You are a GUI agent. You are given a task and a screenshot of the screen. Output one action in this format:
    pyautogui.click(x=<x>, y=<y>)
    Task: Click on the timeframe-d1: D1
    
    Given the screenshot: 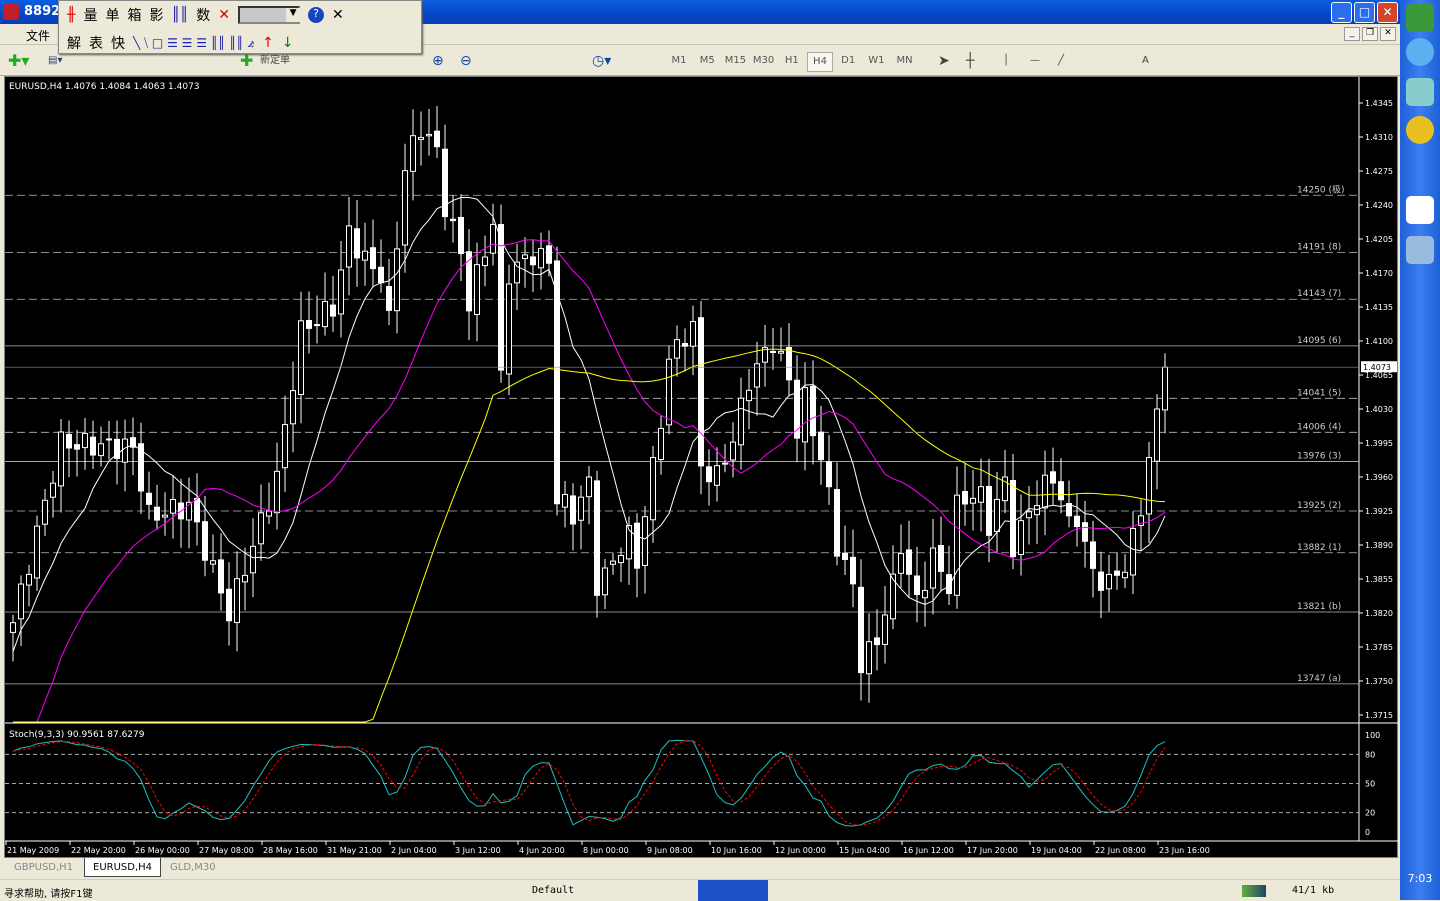 What is the action you would take?
    pyautogui.click(x=848, y=61)
    